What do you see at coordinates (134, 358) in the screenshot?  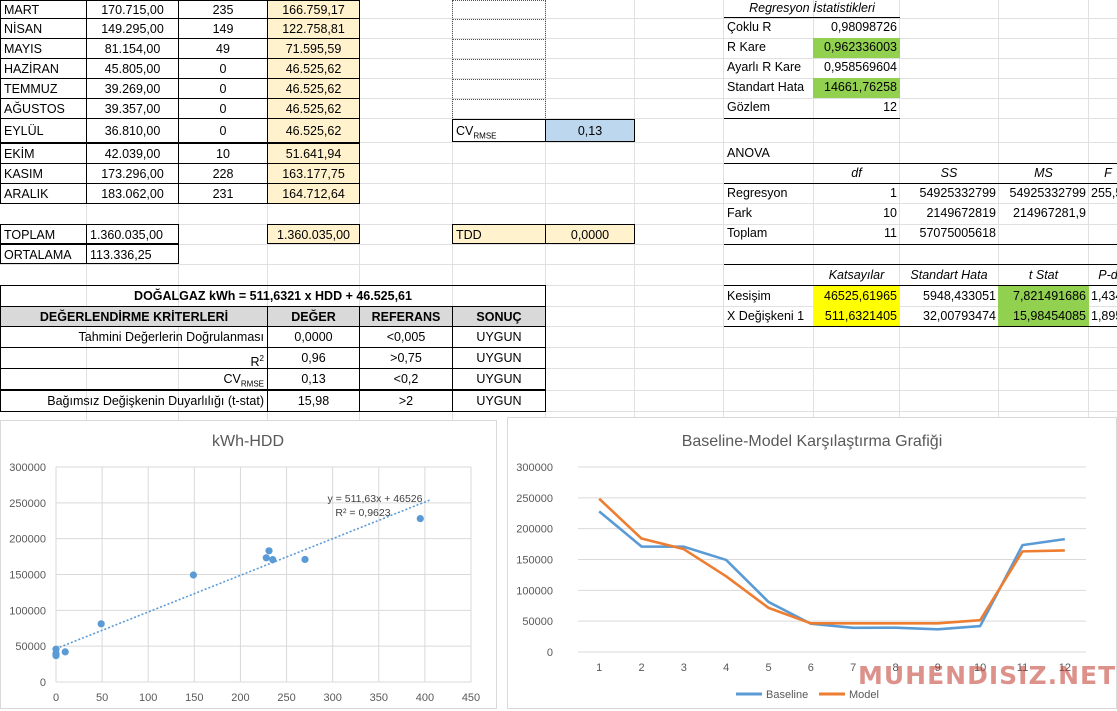 I see `criteria-label: R2` at bounding box center [134, 358].